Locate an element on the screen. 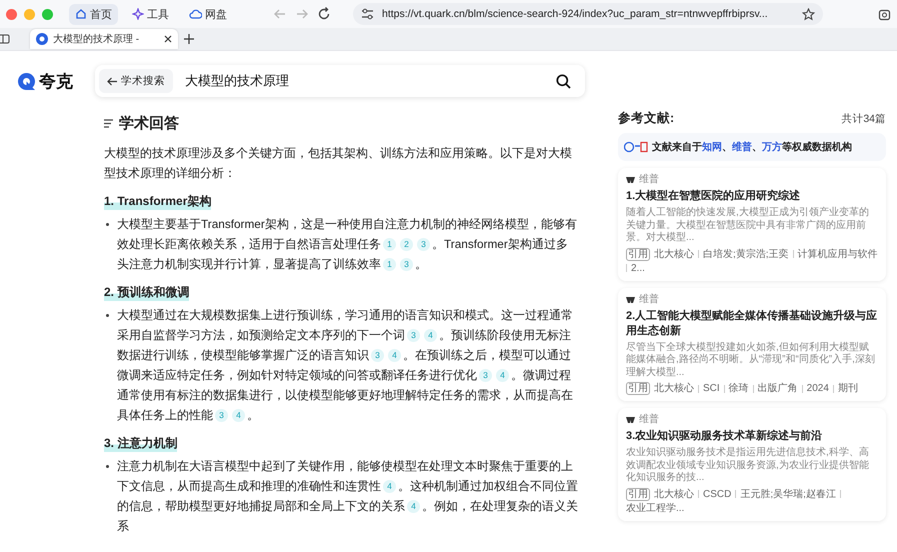 The height and width of the screenshot is (552, 897). reference-meta: SCI is located at coordinates (711, 388).